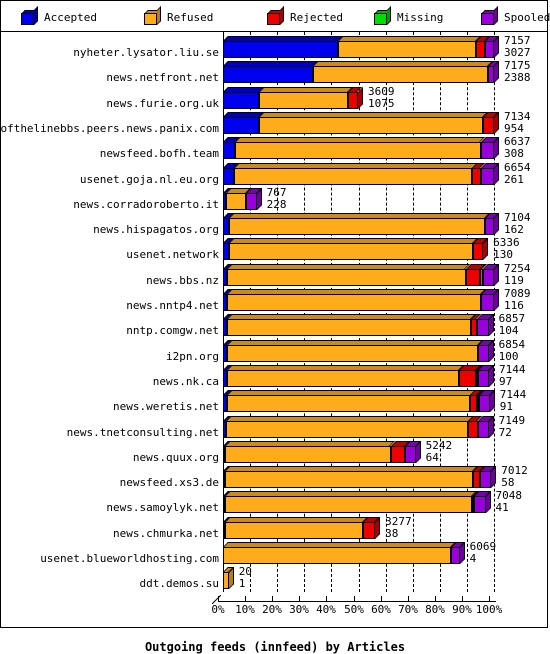  Describe the element at coordinates (169, 482) in the screenshot. I see `y-axis-label: newsfeed.xs3.de` at that location.